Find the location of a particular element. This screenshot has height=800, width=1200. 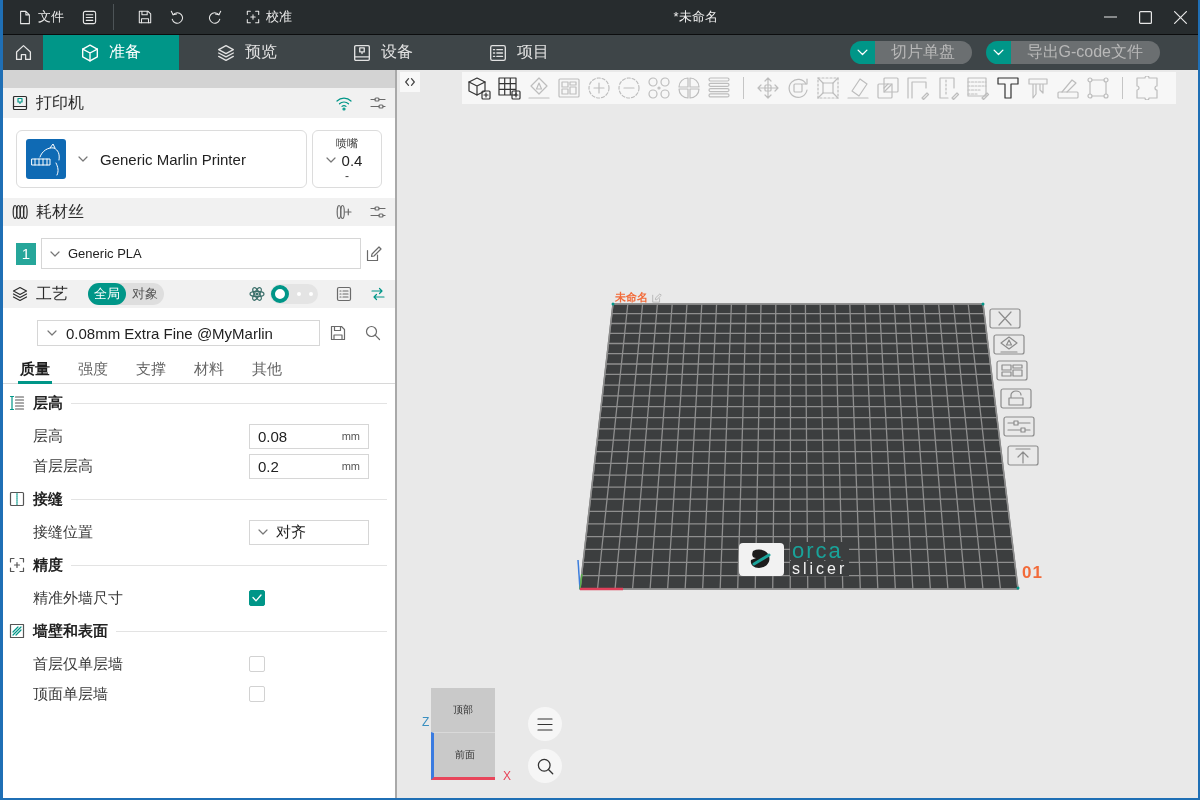

setting-label: 首层层高 is located at coordinates (63, 466).